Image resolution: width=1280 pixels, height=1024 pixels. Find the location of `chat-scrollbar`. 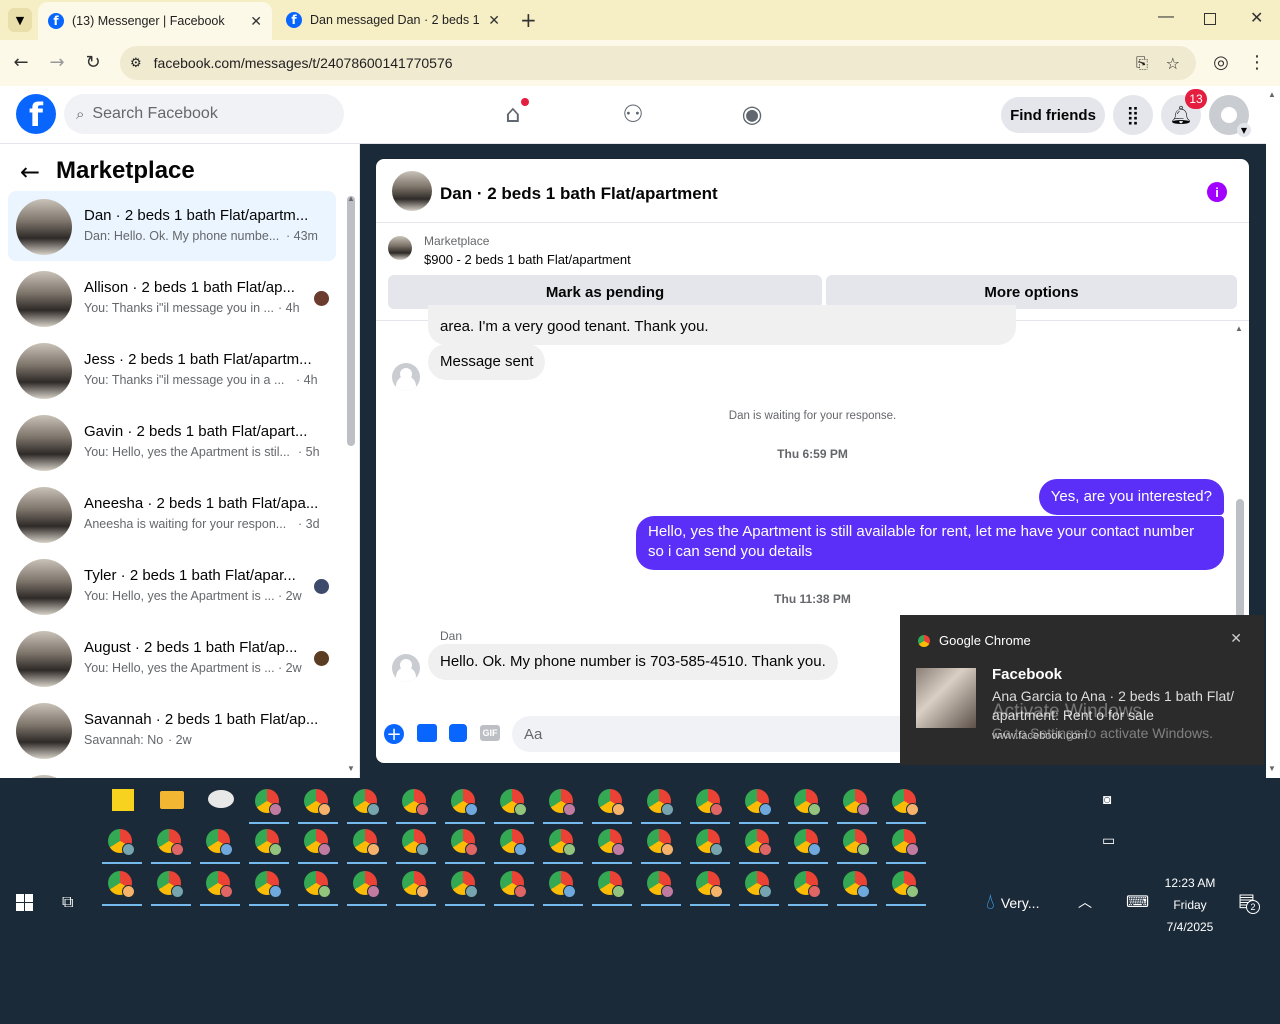

chat-scrollbar is located at coordinates (1240, 559).